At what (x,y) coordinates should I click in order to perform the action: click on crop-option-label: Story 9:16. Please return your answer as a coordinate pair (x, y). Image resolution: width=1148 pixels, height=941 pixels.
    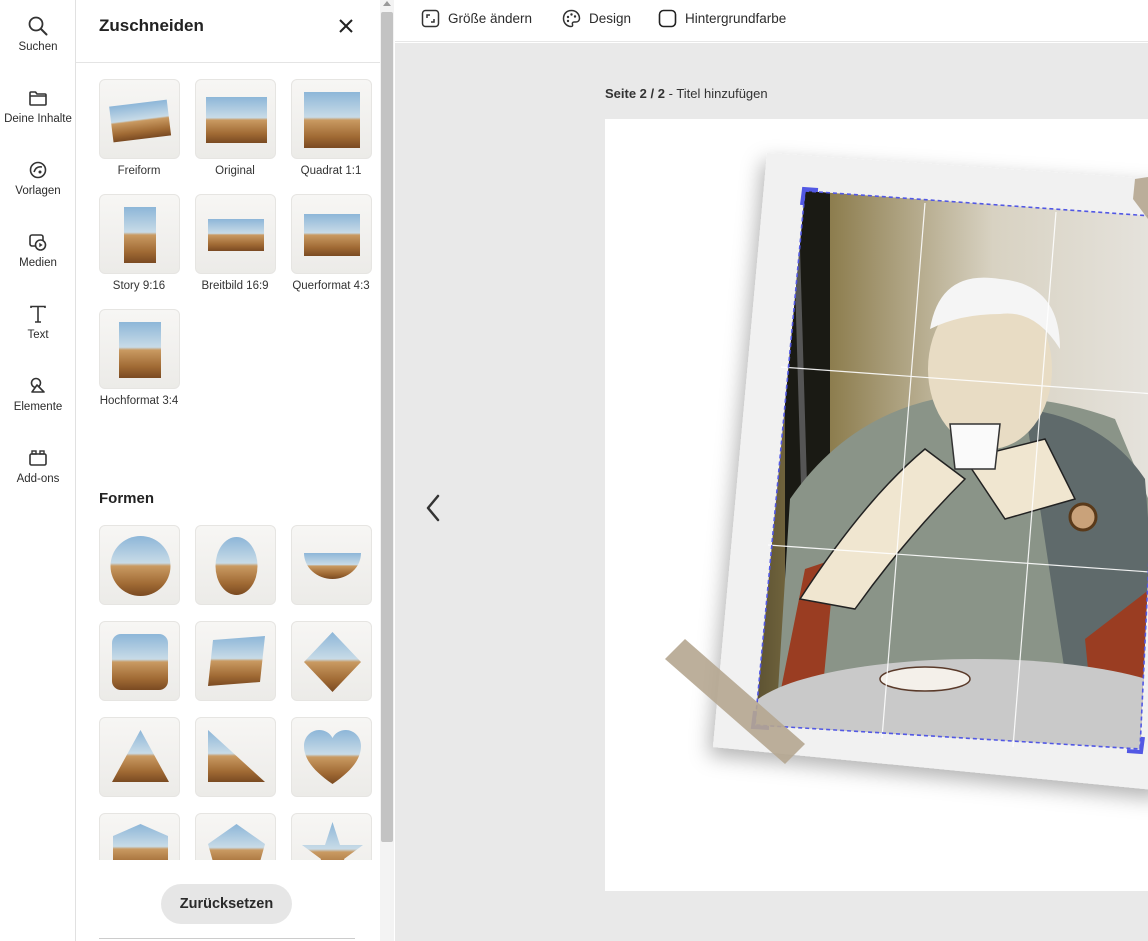
    Looking at the image, I should click on (139, 286).